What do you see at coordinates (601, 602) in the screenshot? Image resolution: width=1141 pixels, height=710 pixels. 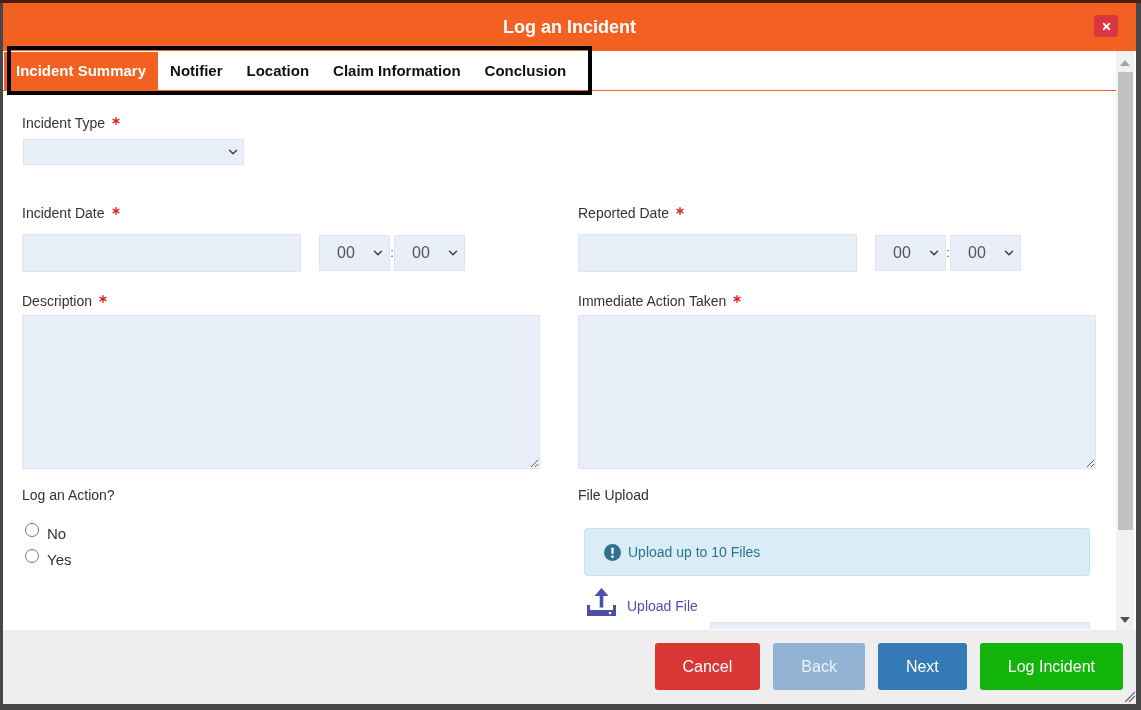 I see `upload-icon` at bounding box center [601, 602].